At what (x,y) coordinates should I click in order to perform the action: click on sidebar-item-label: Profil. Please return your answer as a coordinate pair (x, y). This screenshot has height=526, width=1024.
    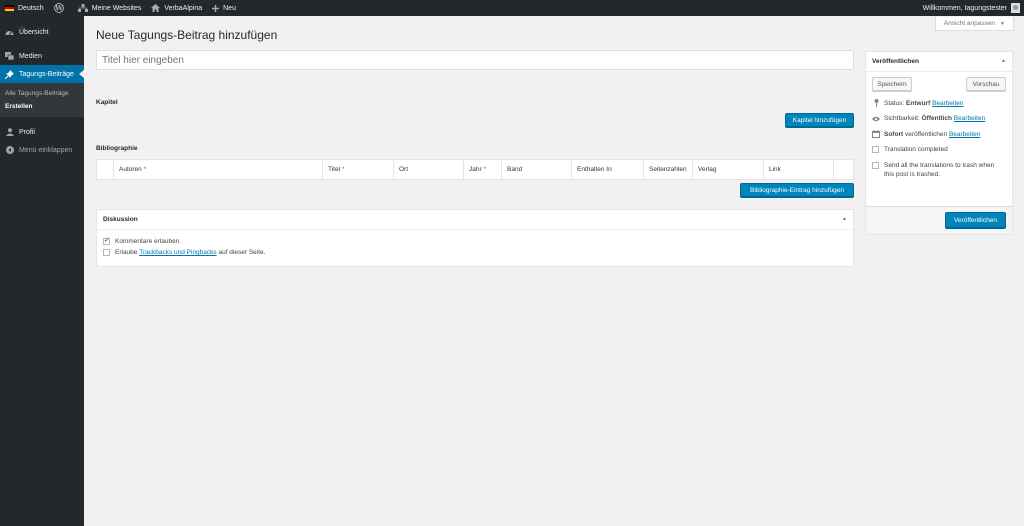
    Looking at the image, I should click on (27, 132).